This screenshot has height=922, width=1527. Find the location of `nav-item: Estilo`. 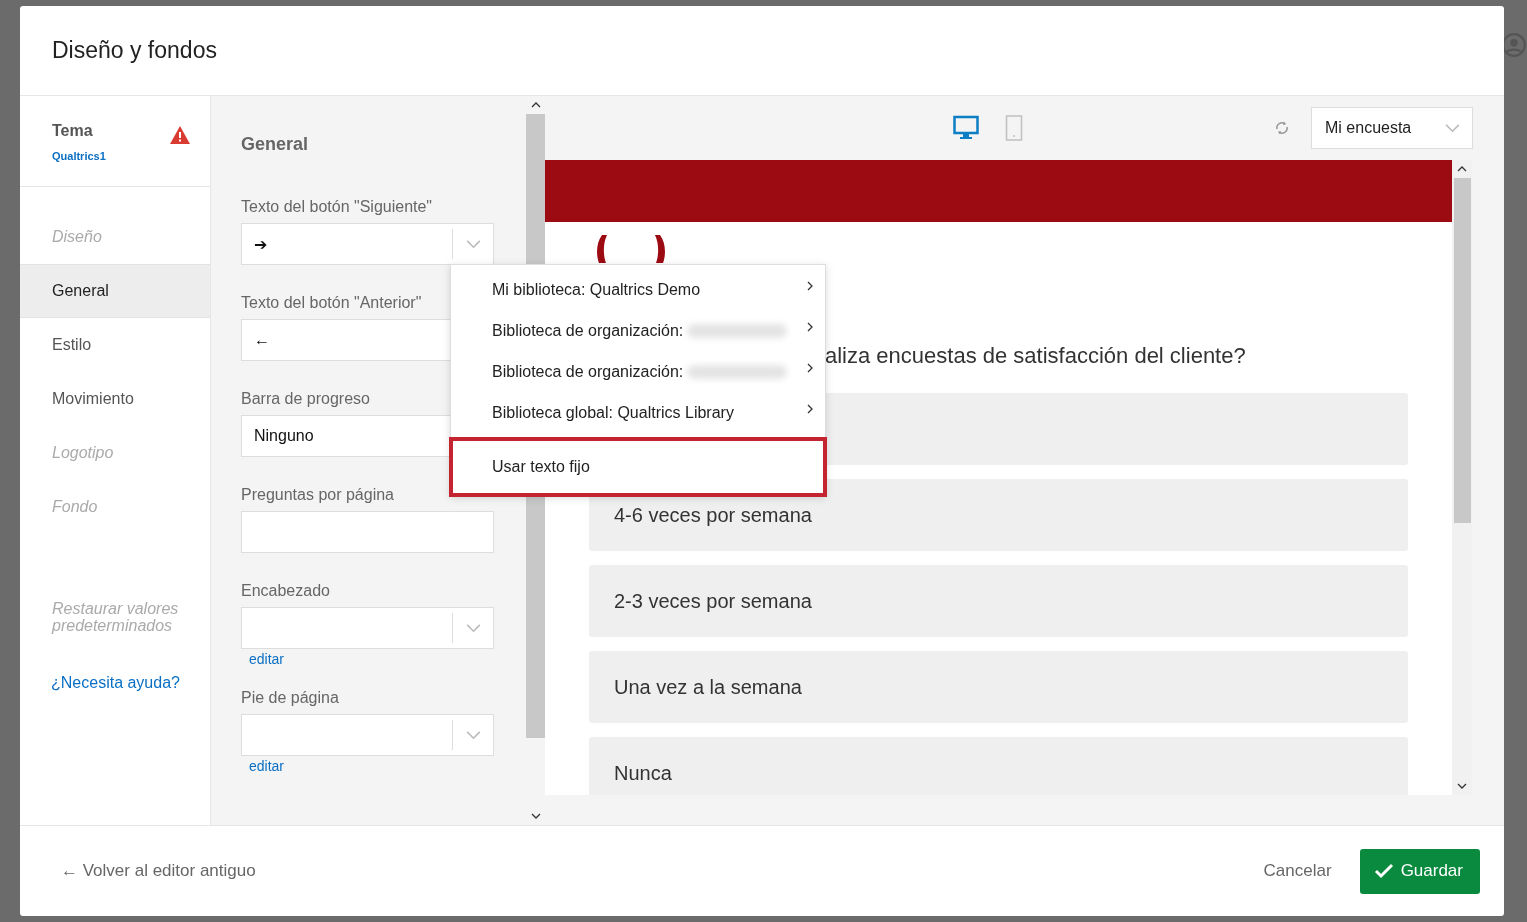

nav-item: Estilo is located at coordinates (115, 345).